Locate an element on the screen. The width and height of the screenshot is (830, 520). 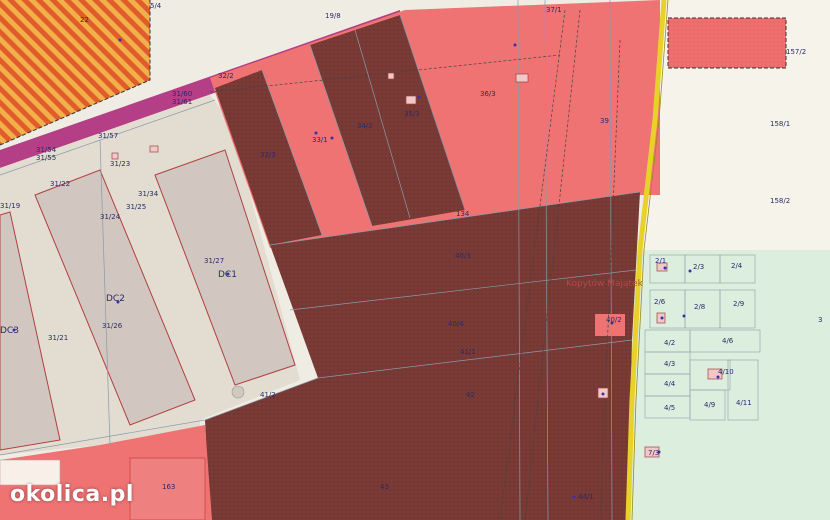
plot-label: 39 is located at coordinates (604, 121).